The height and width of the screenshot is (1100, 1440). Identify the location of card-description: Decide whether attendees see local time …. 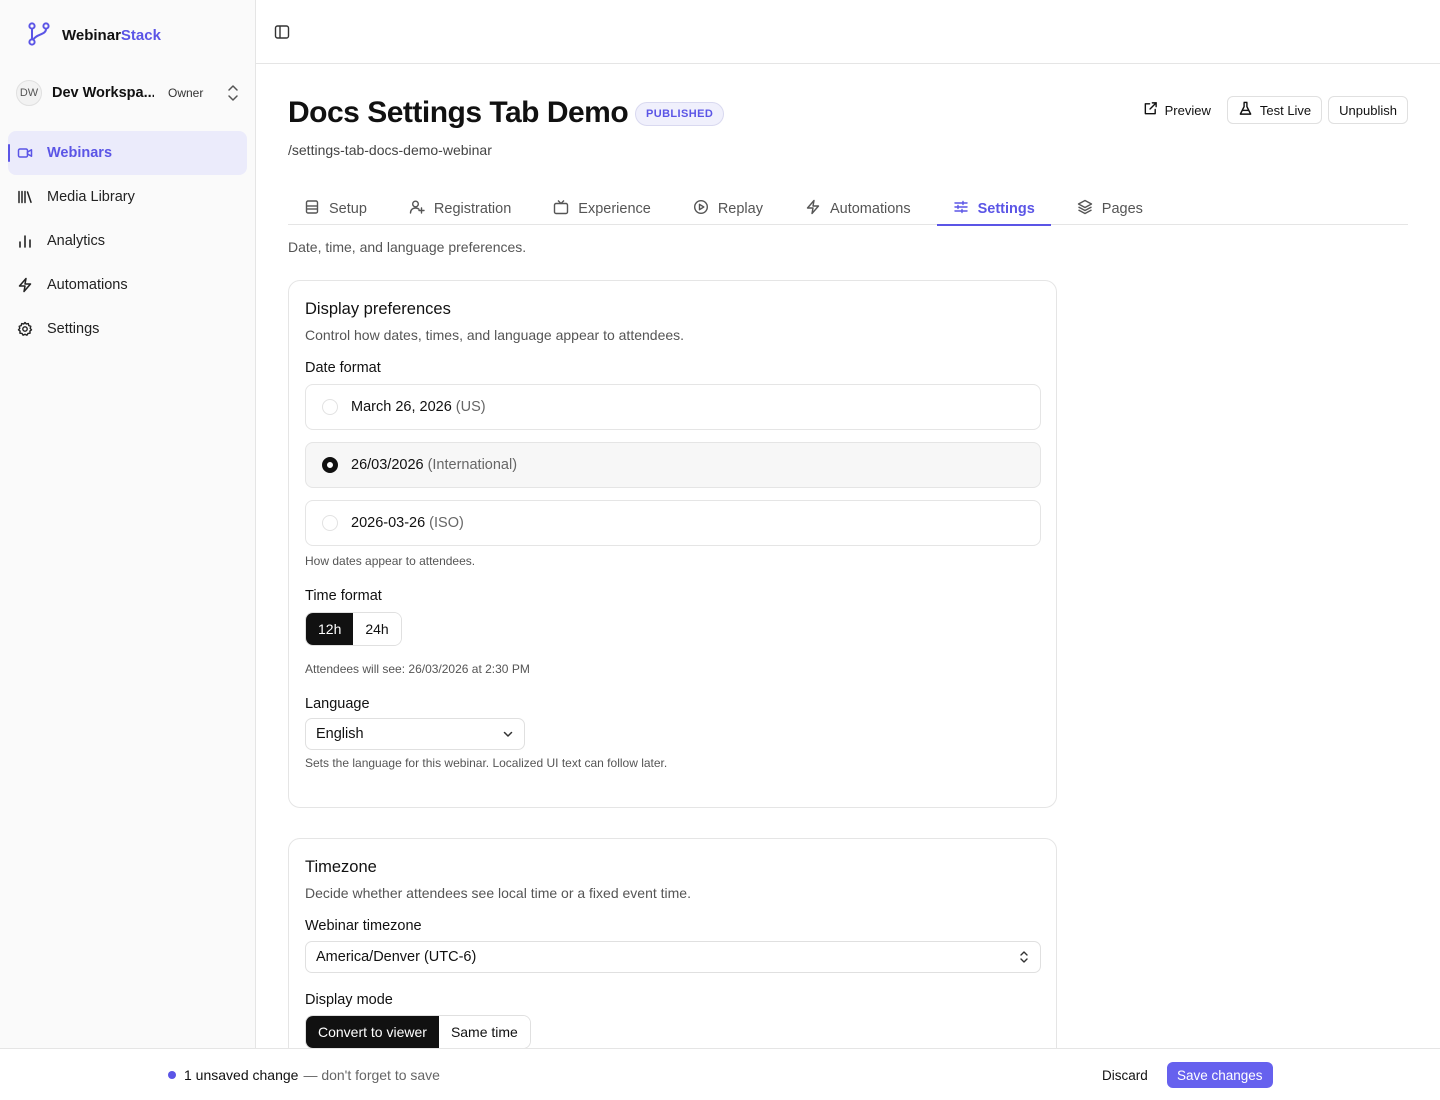
(498, 893).